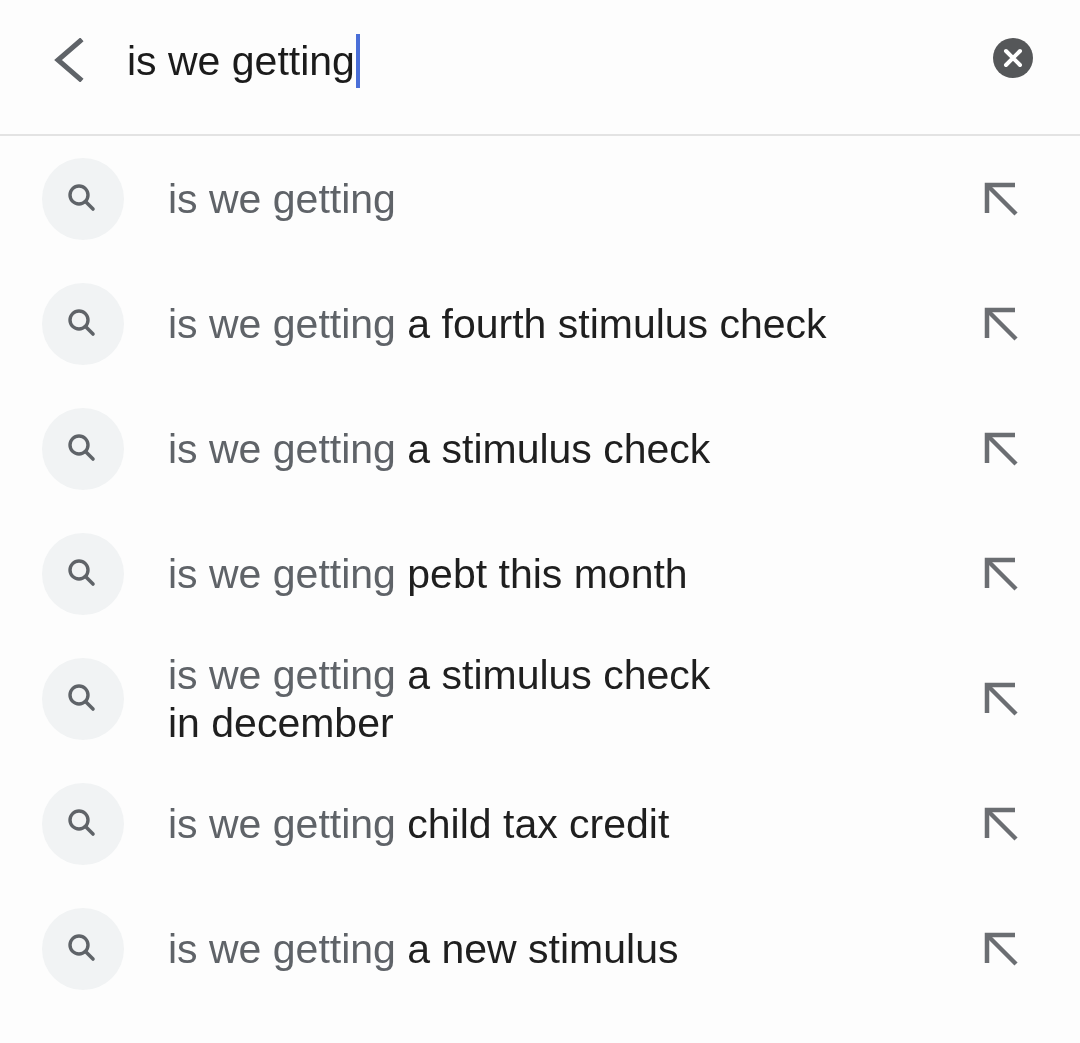 The height and width of the screenshot is (1043, 1080). I want to click on close-icon, so click(1013, 58).